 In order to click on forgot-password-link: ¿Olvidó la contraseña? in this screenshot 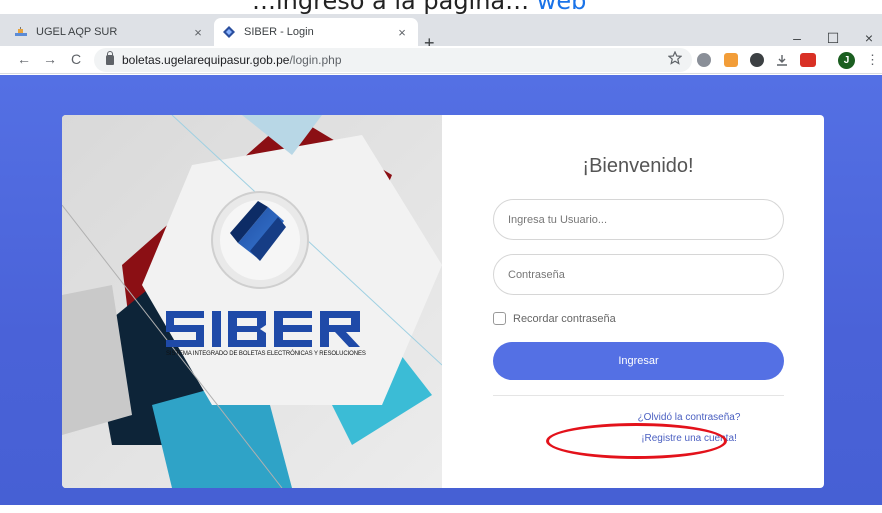, I will do `click(633, 417)`.